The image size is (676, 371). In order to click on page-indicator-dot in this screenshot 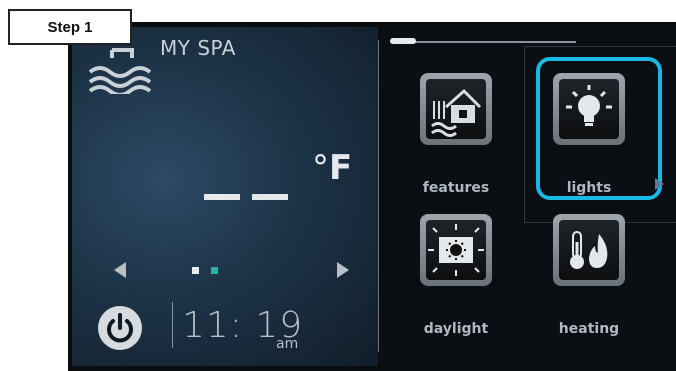, I will do `click(195, 270)`.